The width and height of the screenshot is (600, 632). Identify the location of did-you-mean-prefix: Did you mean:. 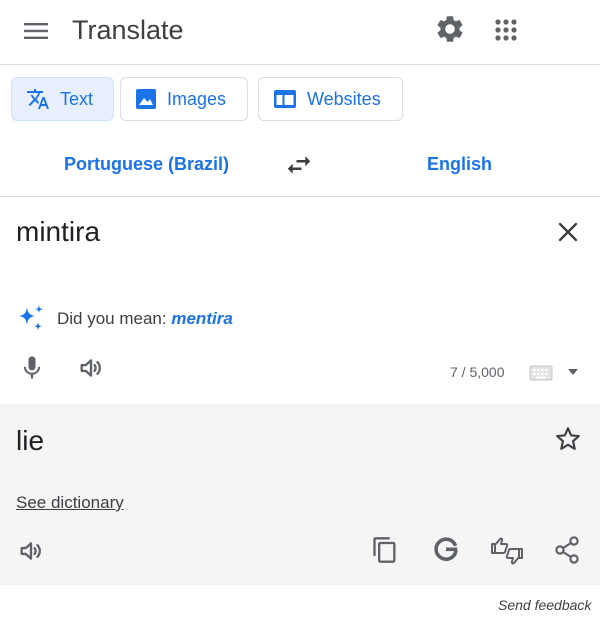
(112, 318).